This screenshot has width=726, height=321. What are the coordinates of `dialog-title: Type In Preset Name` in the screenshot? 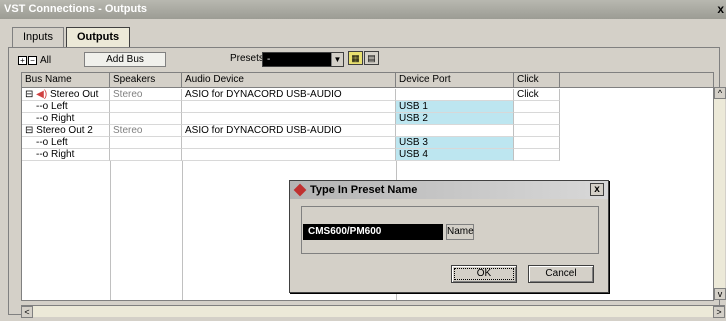 It's located at (364, 190).